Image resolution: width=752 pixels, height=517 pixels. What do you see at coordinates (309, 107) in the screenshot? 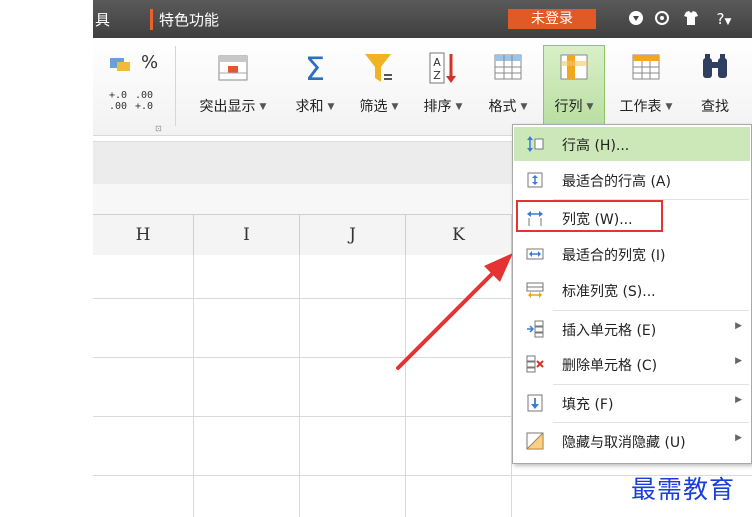
I see `sum-label: 求和` at bounding box center [309, 107].